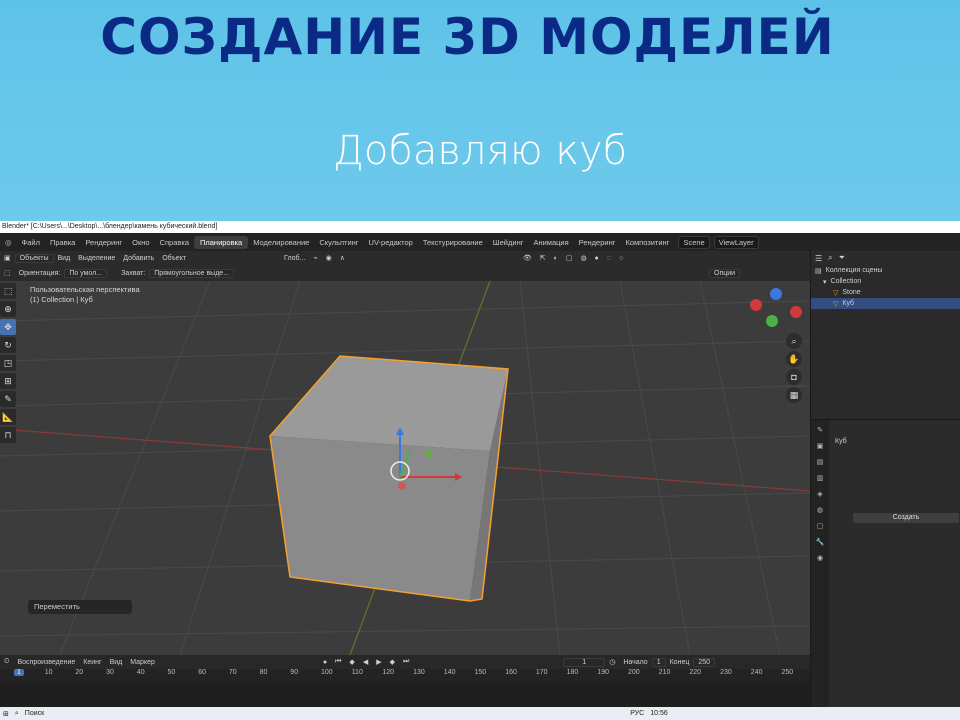 This screenshot has height=720, width=960. I want to click on visibility-icon: 👁, so click(527, 258).